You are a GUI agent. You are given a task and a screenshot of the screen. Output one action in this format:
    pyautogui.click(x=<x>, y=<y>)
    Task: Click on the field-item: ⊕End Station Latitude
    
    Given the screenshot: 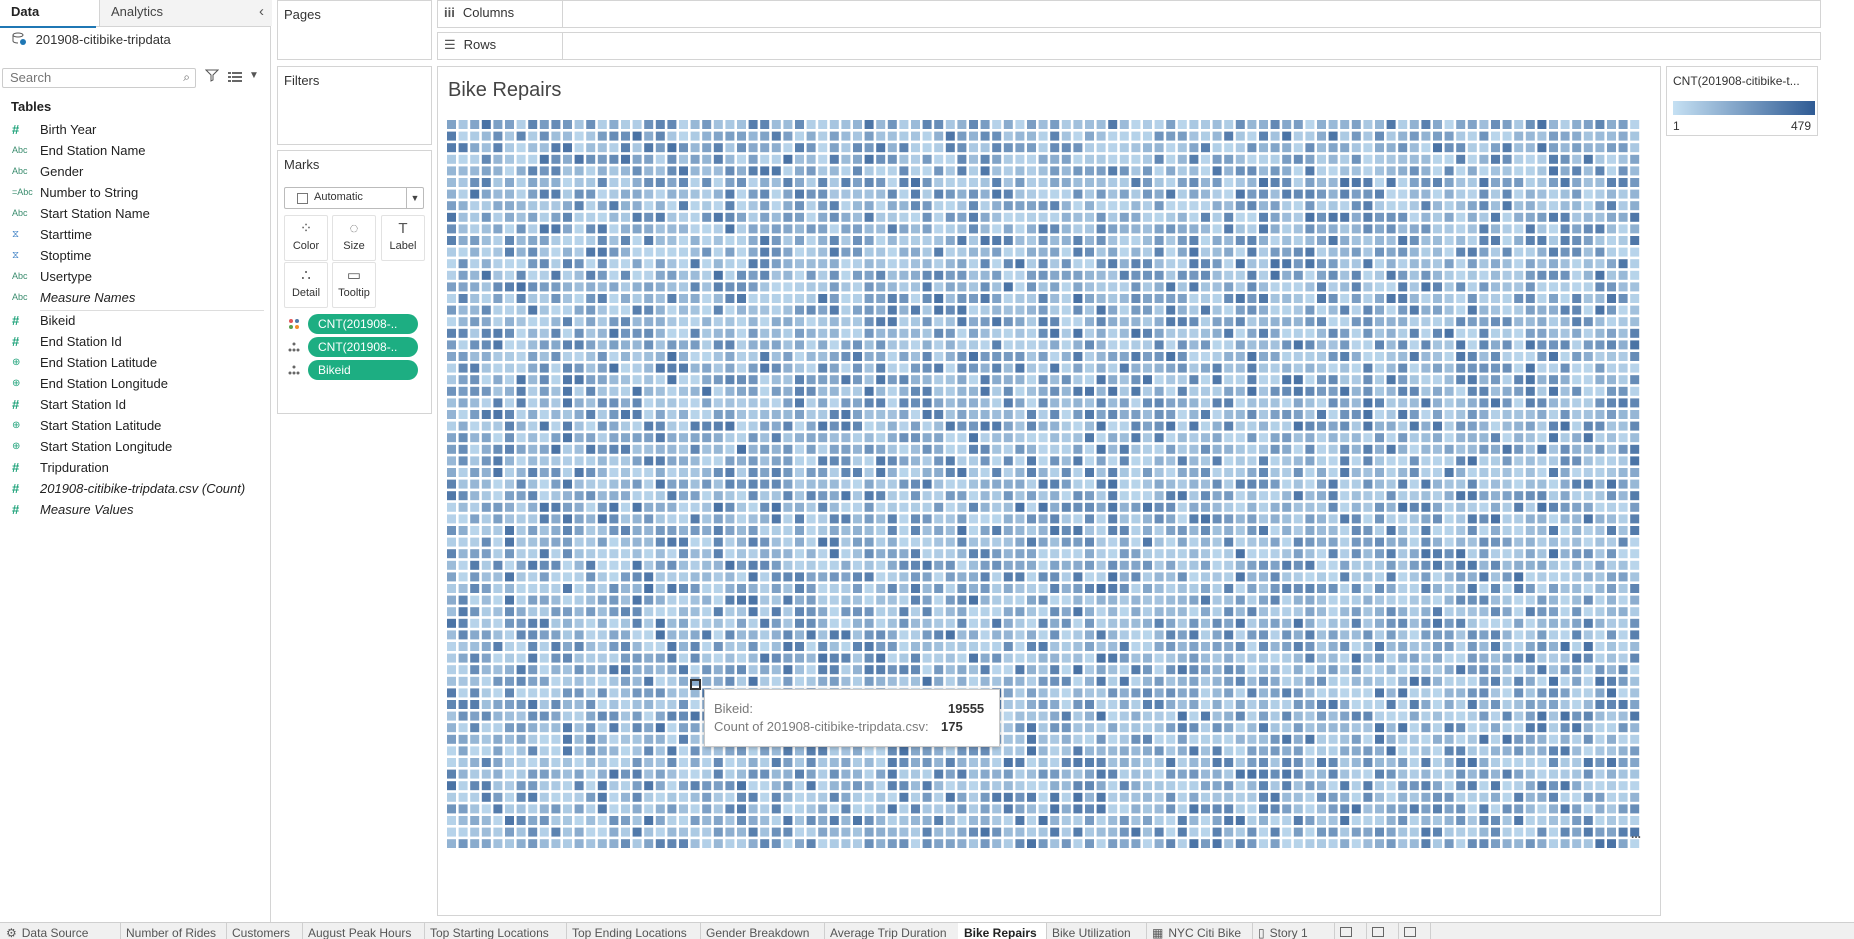 What is the action you would take?
    pyautogui.click(x=134, y=362)
    